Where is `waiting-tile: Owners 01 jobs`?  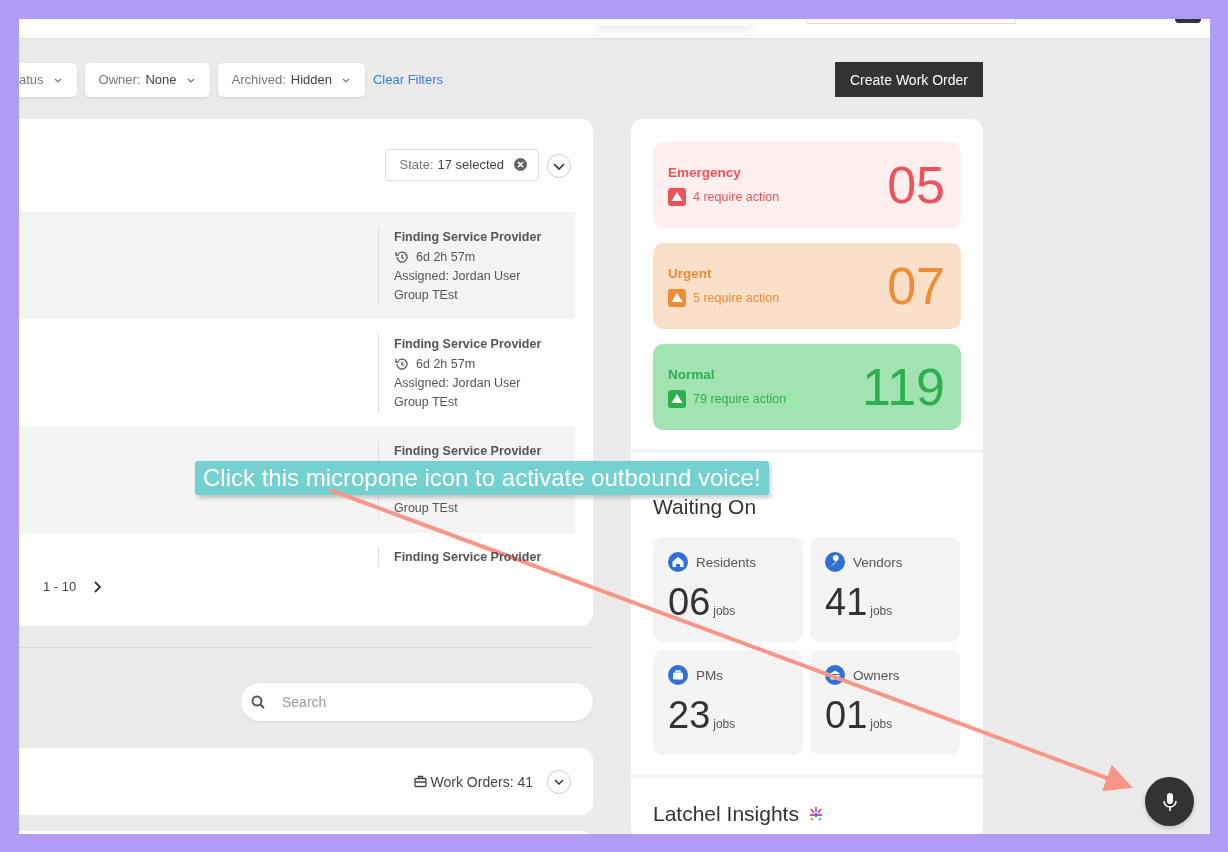
waiting-tile: Owners 01 jobs is located at coordinates (885, 702).